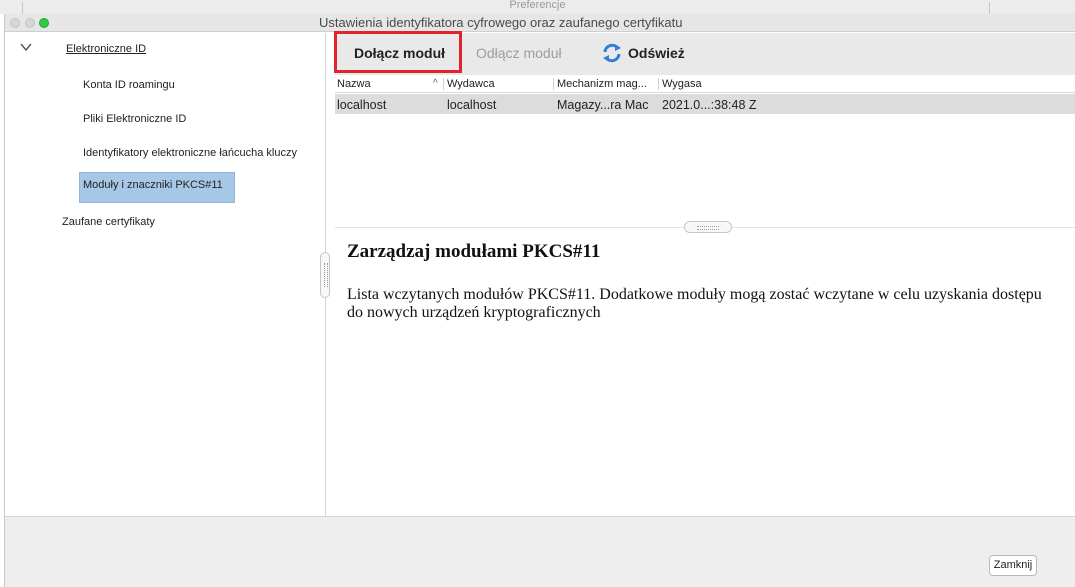 This screenshot has height=587, width=1075. I want to click on sidebar-item-trusted-certificates: Zaufane certyfikaty, so click(108, 222).